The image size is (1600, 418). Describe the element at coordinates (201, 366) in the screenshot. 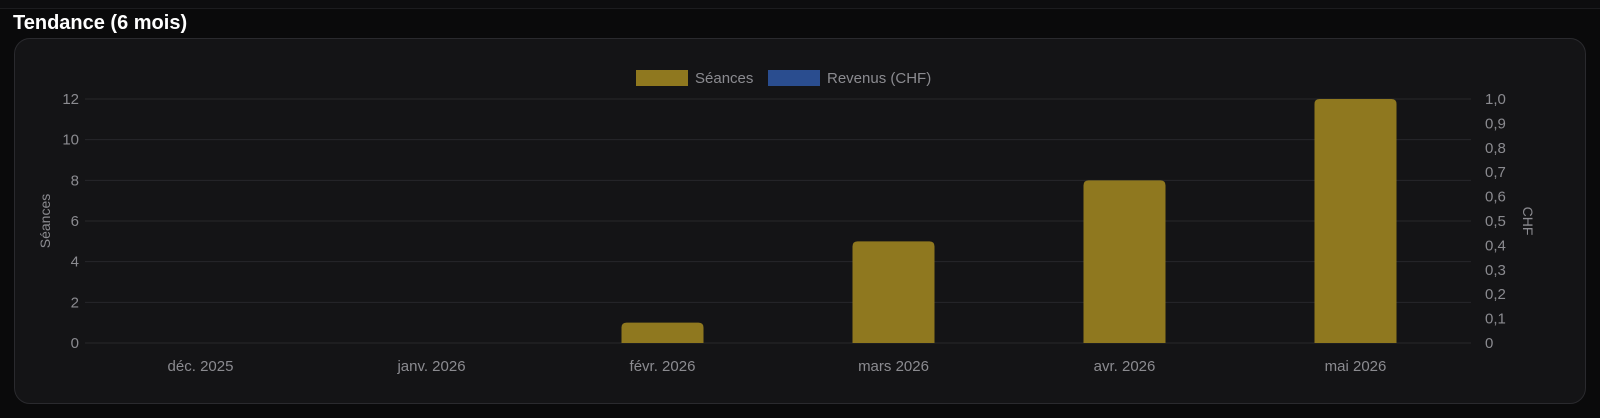

I see `x-tick-label: déc. 2025` at that location.